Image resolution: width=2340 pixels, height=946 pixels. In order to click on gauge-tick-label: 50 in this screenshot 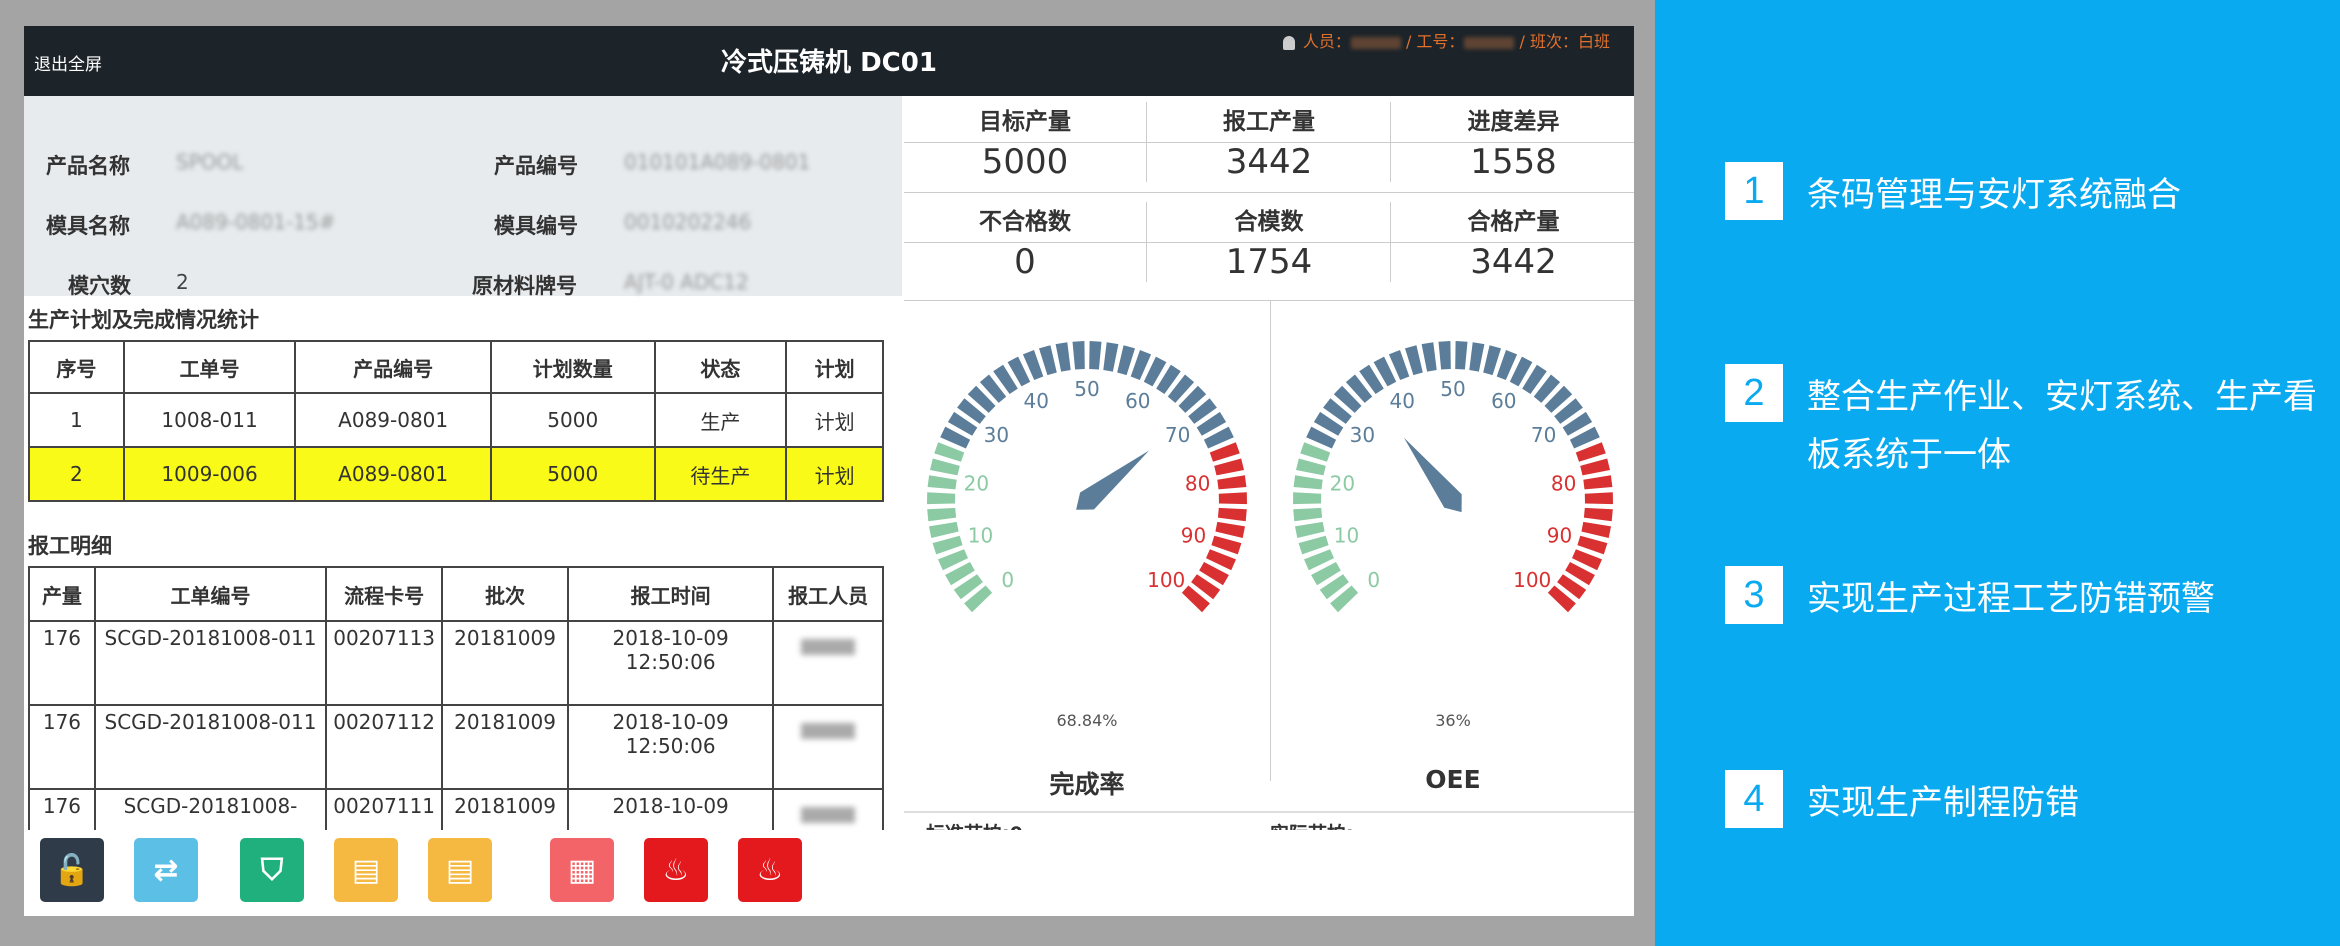, I will do `click(1452, 389)`.